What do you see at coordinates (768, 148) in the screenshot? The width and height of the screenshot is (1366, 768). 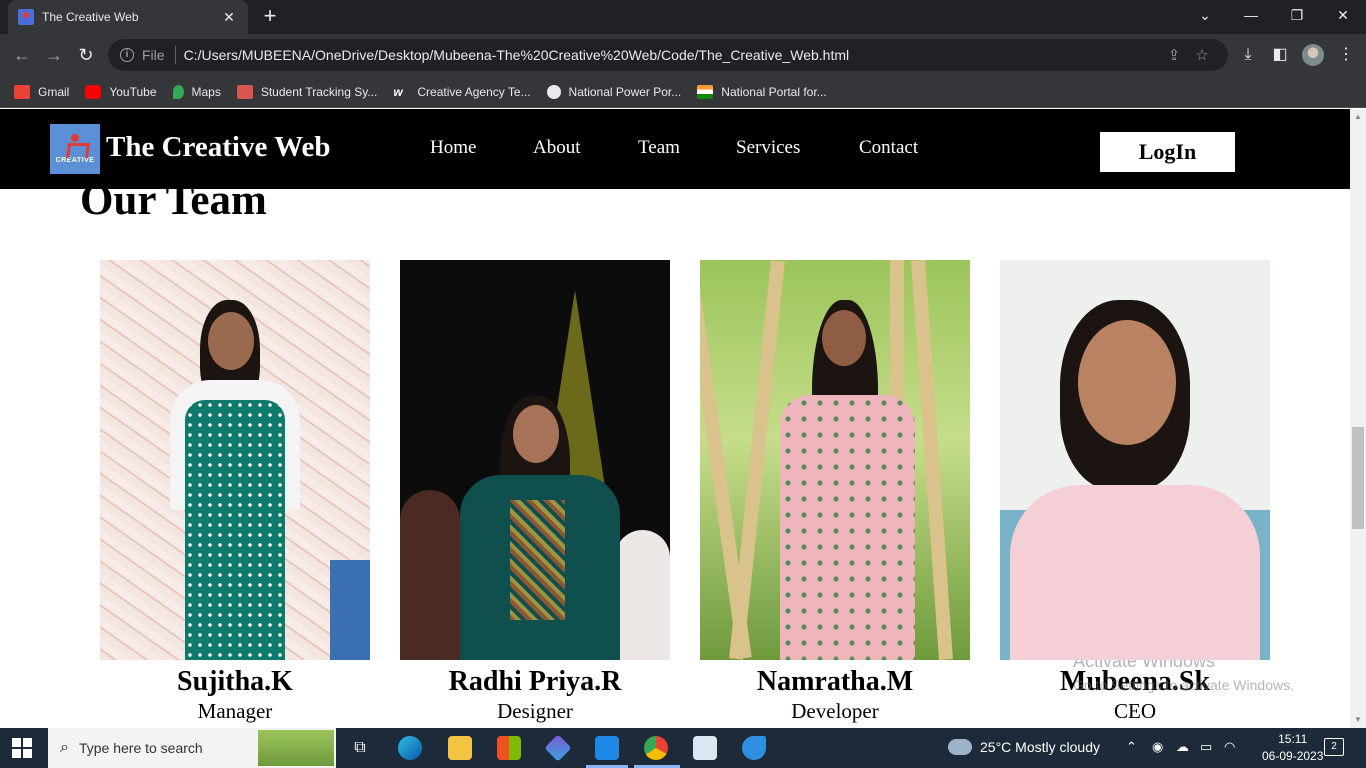 I see `nav-services: Services` at bounding box center [768, 148].